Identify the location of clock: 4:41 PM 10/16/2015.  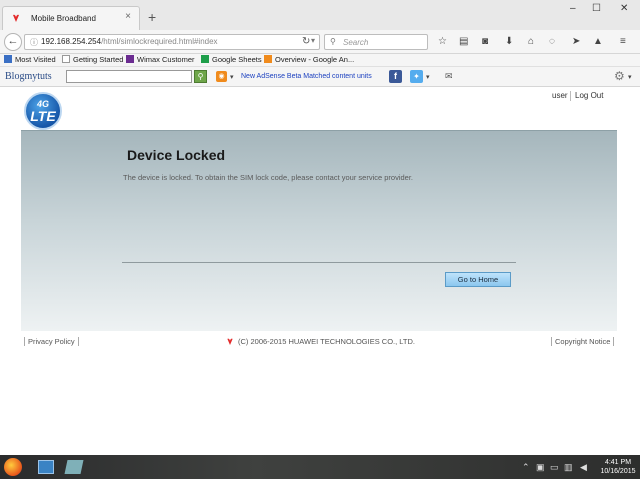
(618, 467).